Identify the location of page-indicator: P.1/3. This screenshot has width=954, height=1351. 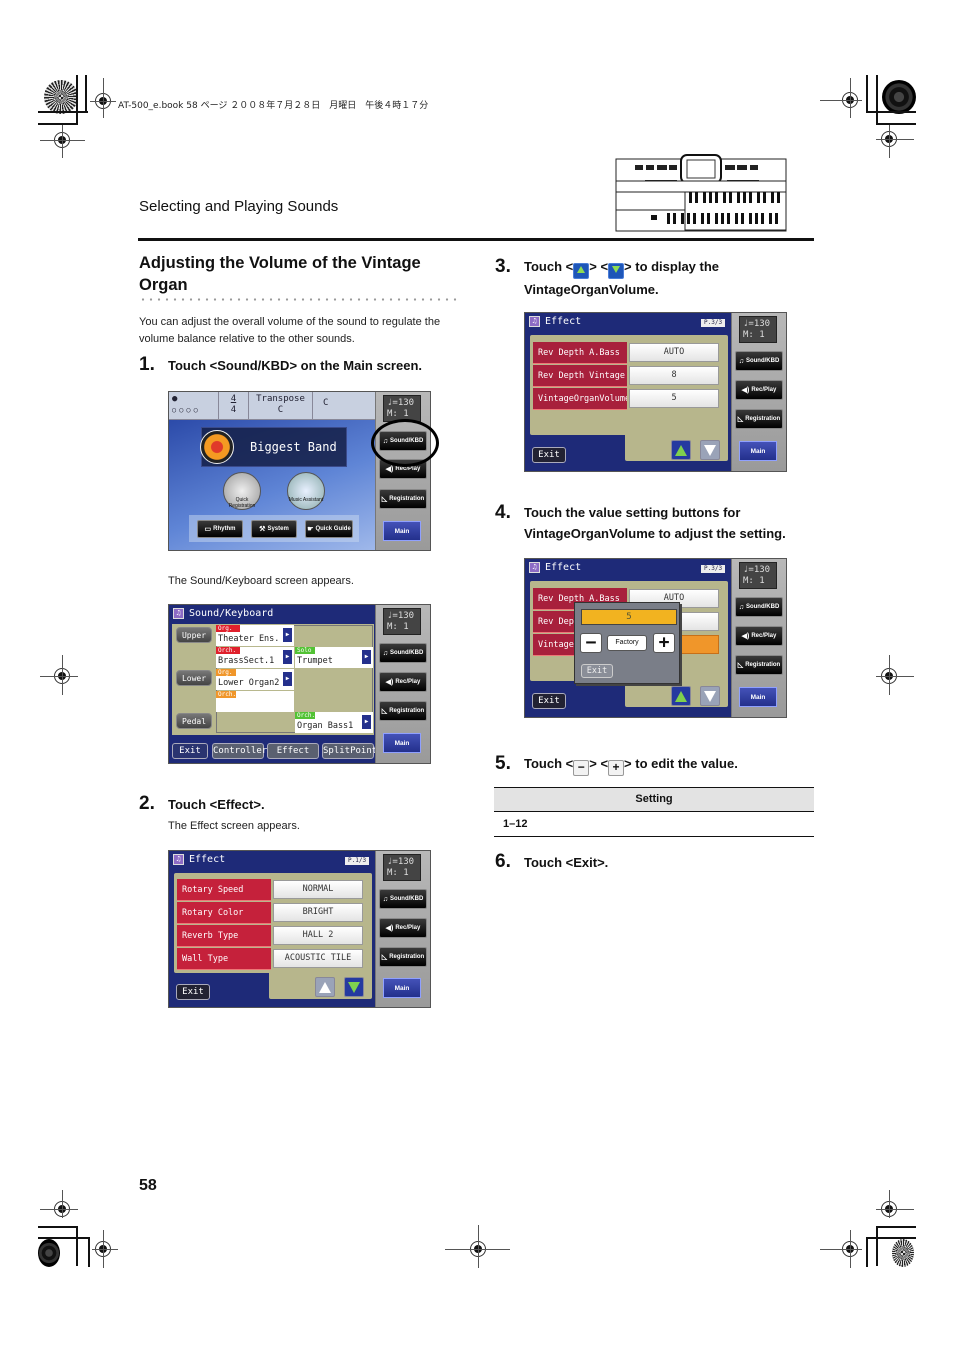
(357, 861).